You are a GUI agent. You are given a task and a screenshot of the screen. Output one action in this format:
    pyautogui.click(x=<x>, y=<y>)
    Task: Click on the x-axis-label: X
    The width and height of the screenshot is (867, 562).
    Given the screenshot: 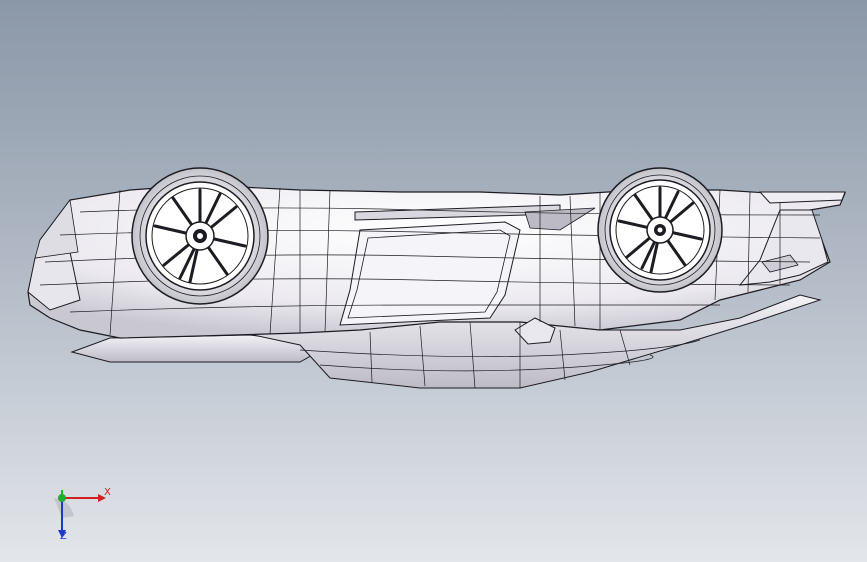 What is the action you would take?
    pyautogui.click(x=107, y=492)
    